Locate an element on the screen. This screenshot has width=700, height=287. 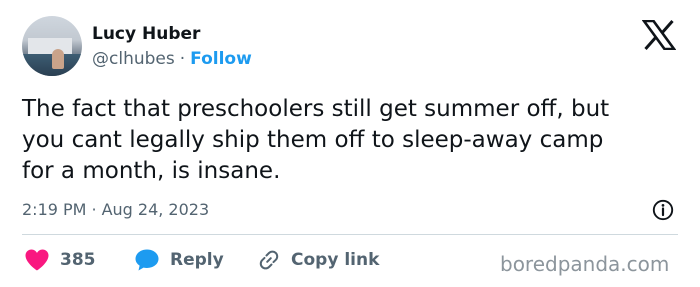
avatar is located at coordinates (52, 46).